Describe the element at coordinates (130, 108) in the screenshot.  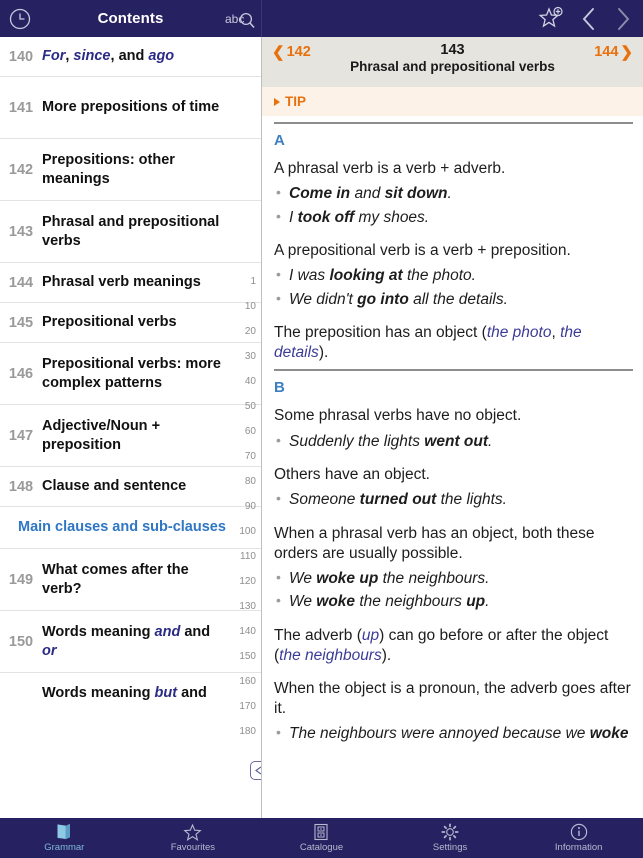
I see `contents-row: 141 More prepositions of time` at that location.